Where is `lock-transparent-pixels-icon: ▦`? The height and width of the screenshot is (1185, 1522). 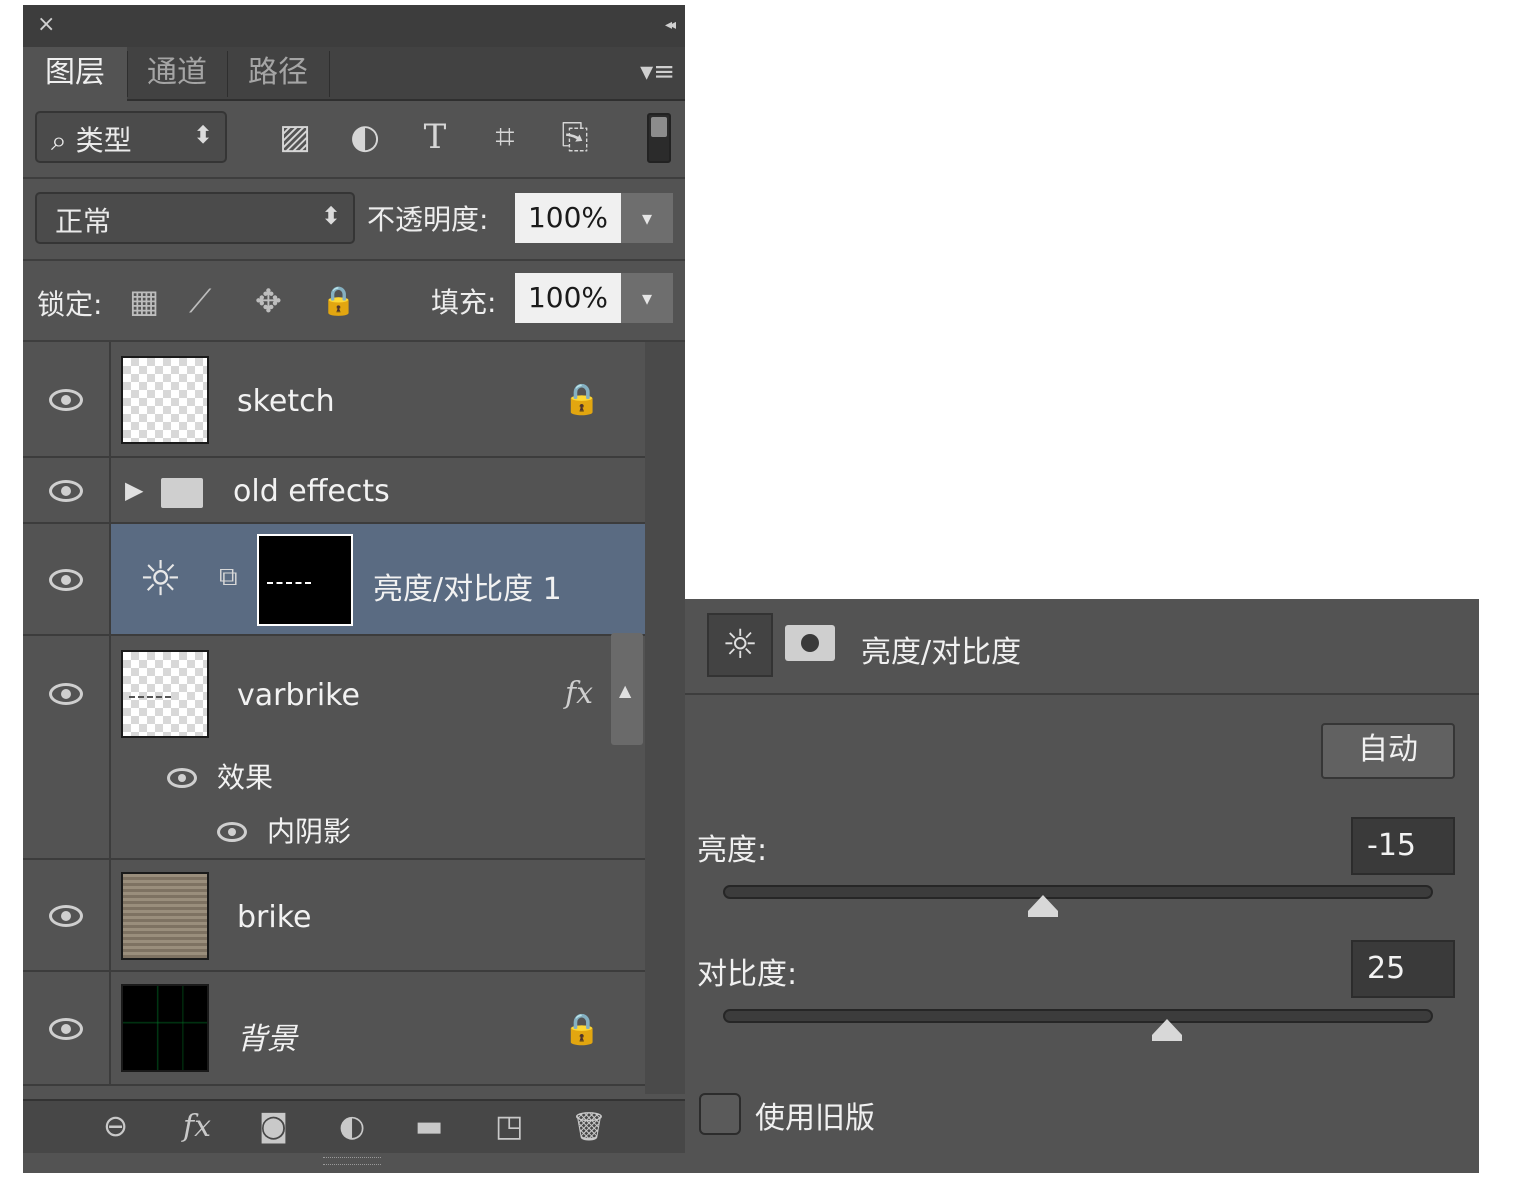
lock-transparent-pixels-icon: ▦ is located at coordinates (144, 301).